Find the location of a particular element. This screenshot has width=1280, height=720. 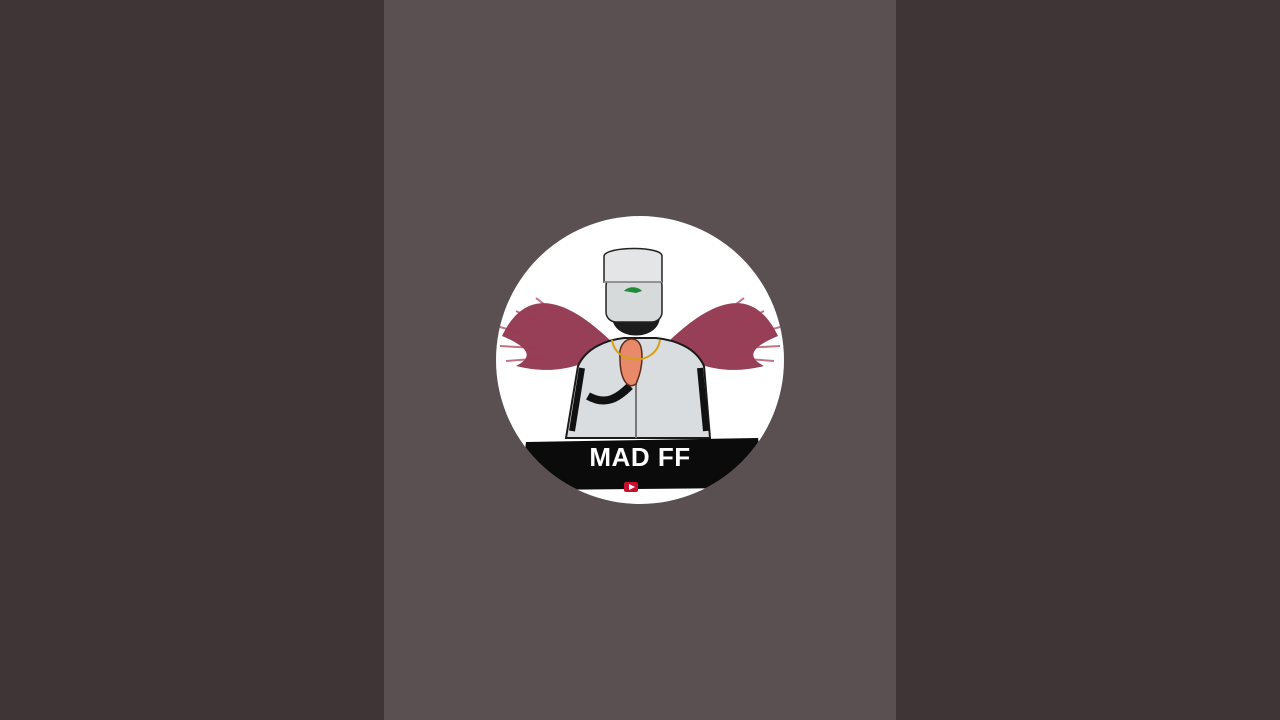

channel-name: MAD FF is located at coordinates (640, 457).